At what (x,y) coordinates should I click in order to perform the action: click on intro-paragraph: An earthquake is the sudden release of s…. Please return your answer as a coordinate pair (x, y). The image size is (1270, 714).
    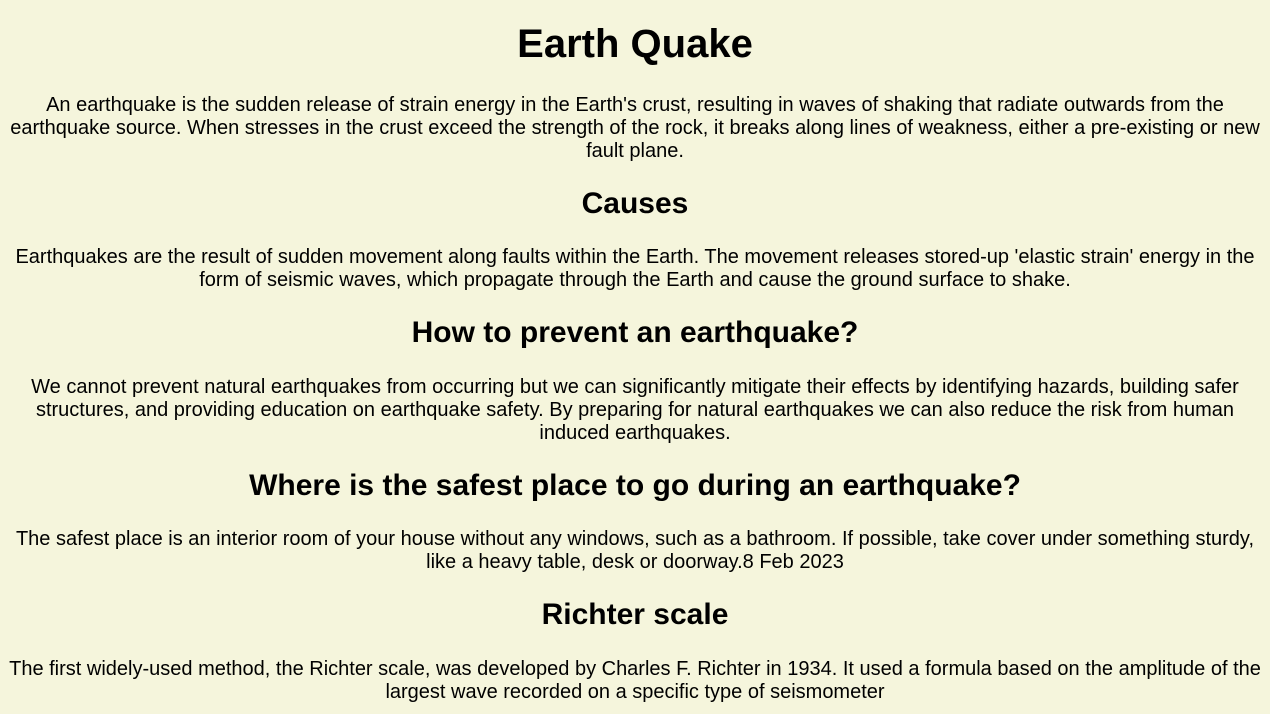
    Looking at the image, I should click on (635, 128).